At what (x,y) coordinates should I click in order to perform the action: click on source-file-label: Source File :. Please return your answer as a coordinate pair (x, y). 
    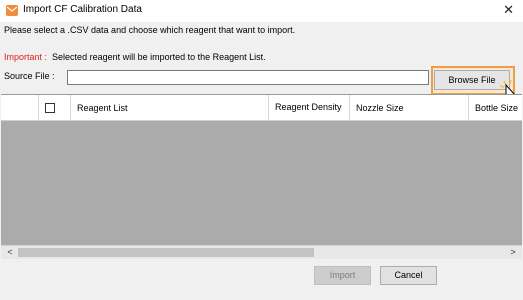
    Looking at the image, I should click on (29, 76).